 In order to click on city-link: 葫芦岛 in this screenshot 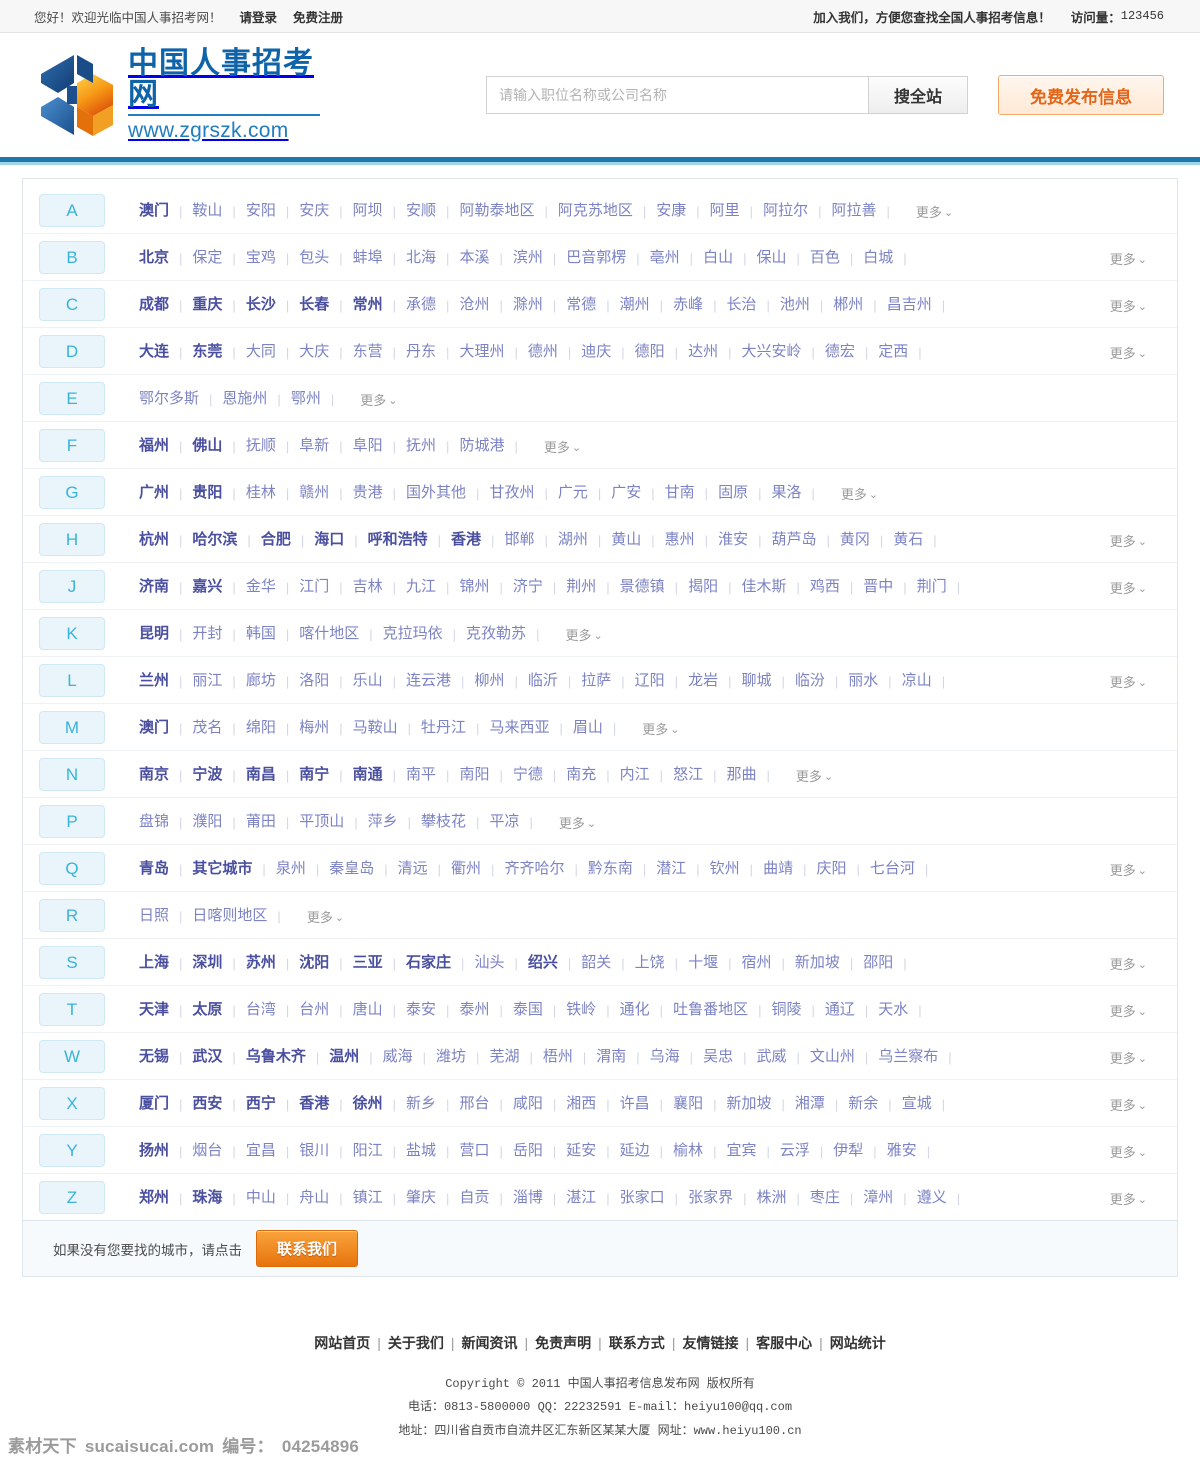, I will do `click(793, 540)`.